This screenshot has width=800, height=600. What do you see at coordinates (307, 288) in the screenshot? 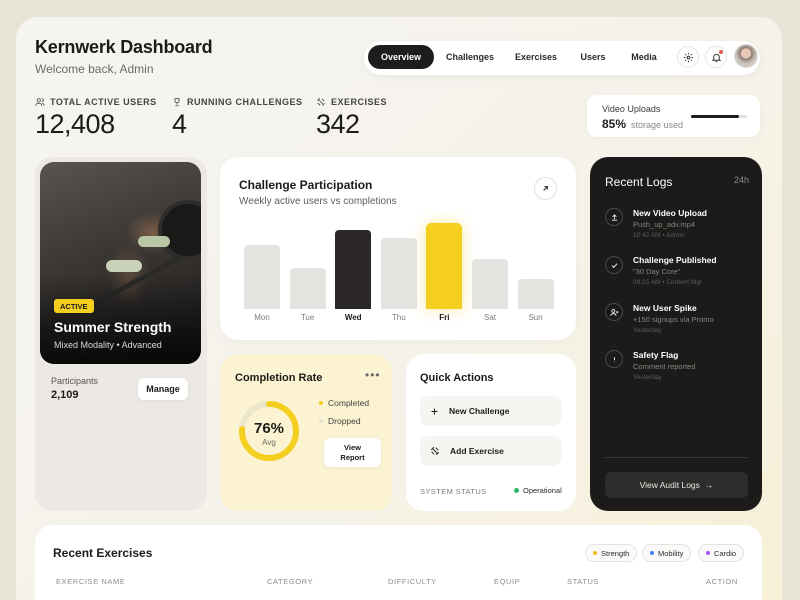
I see `bar-tue` at bounding box center [307, 288].